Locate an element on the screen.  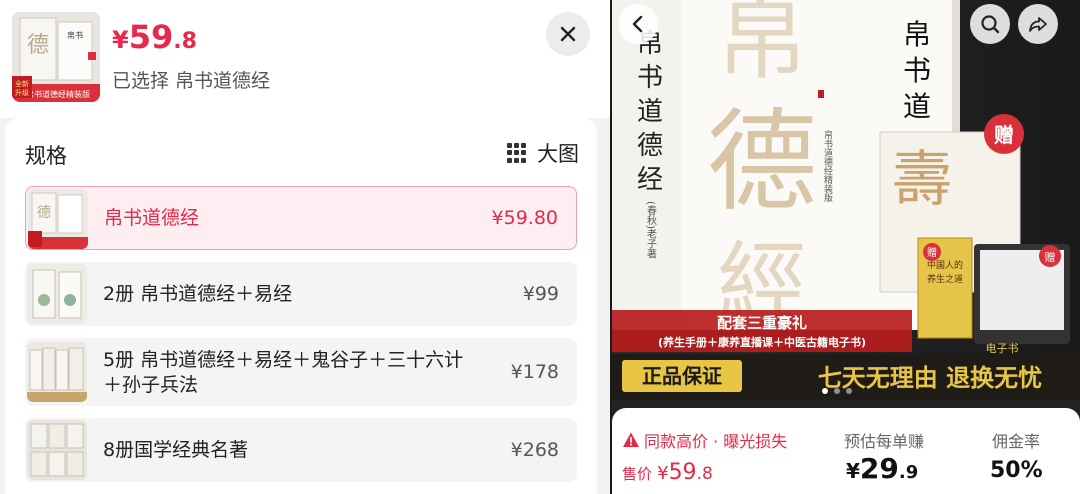
close-icon is located at coordinates (568, 34).